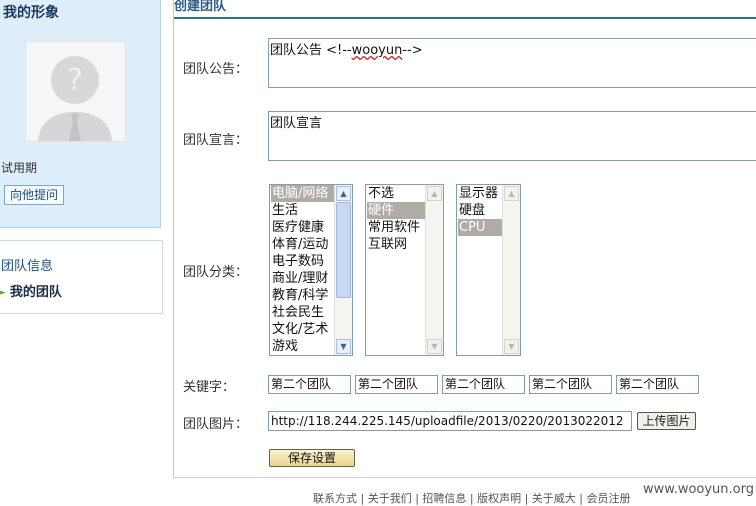  I want to click on arrow-right-icon: ►, so click(3, 293).